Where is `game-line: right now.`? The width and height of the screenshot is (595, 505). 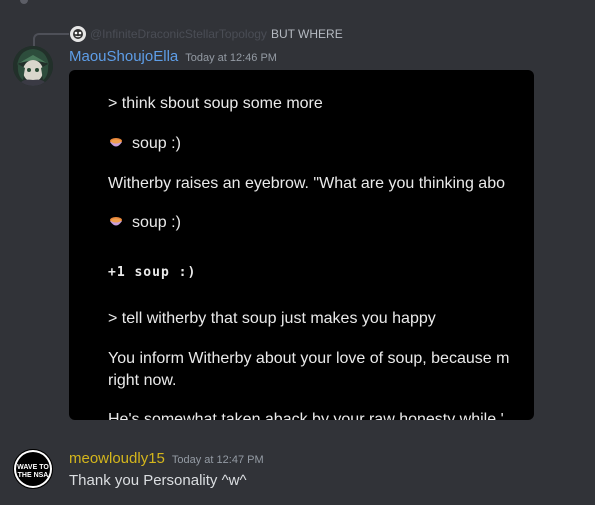
game-line: right now. is located at coordinates (142, 380).